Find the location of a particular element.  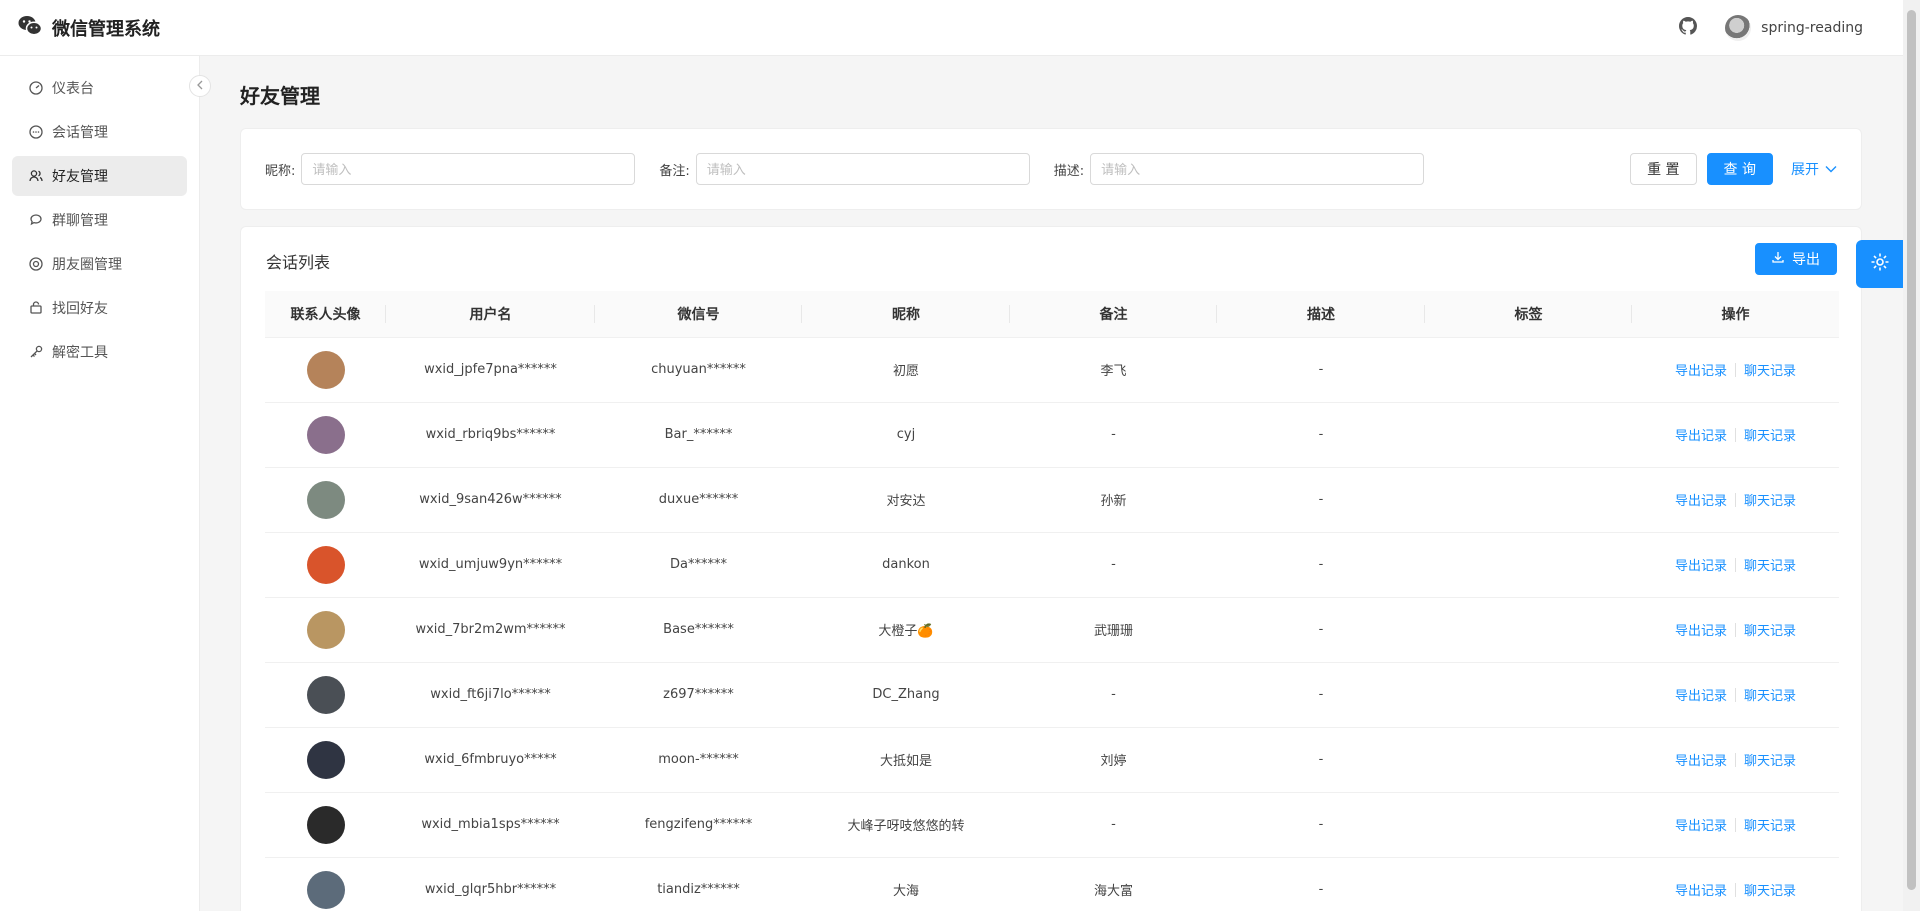

remark-cell: 武珊珊 is located at coordinates (1113, 630).